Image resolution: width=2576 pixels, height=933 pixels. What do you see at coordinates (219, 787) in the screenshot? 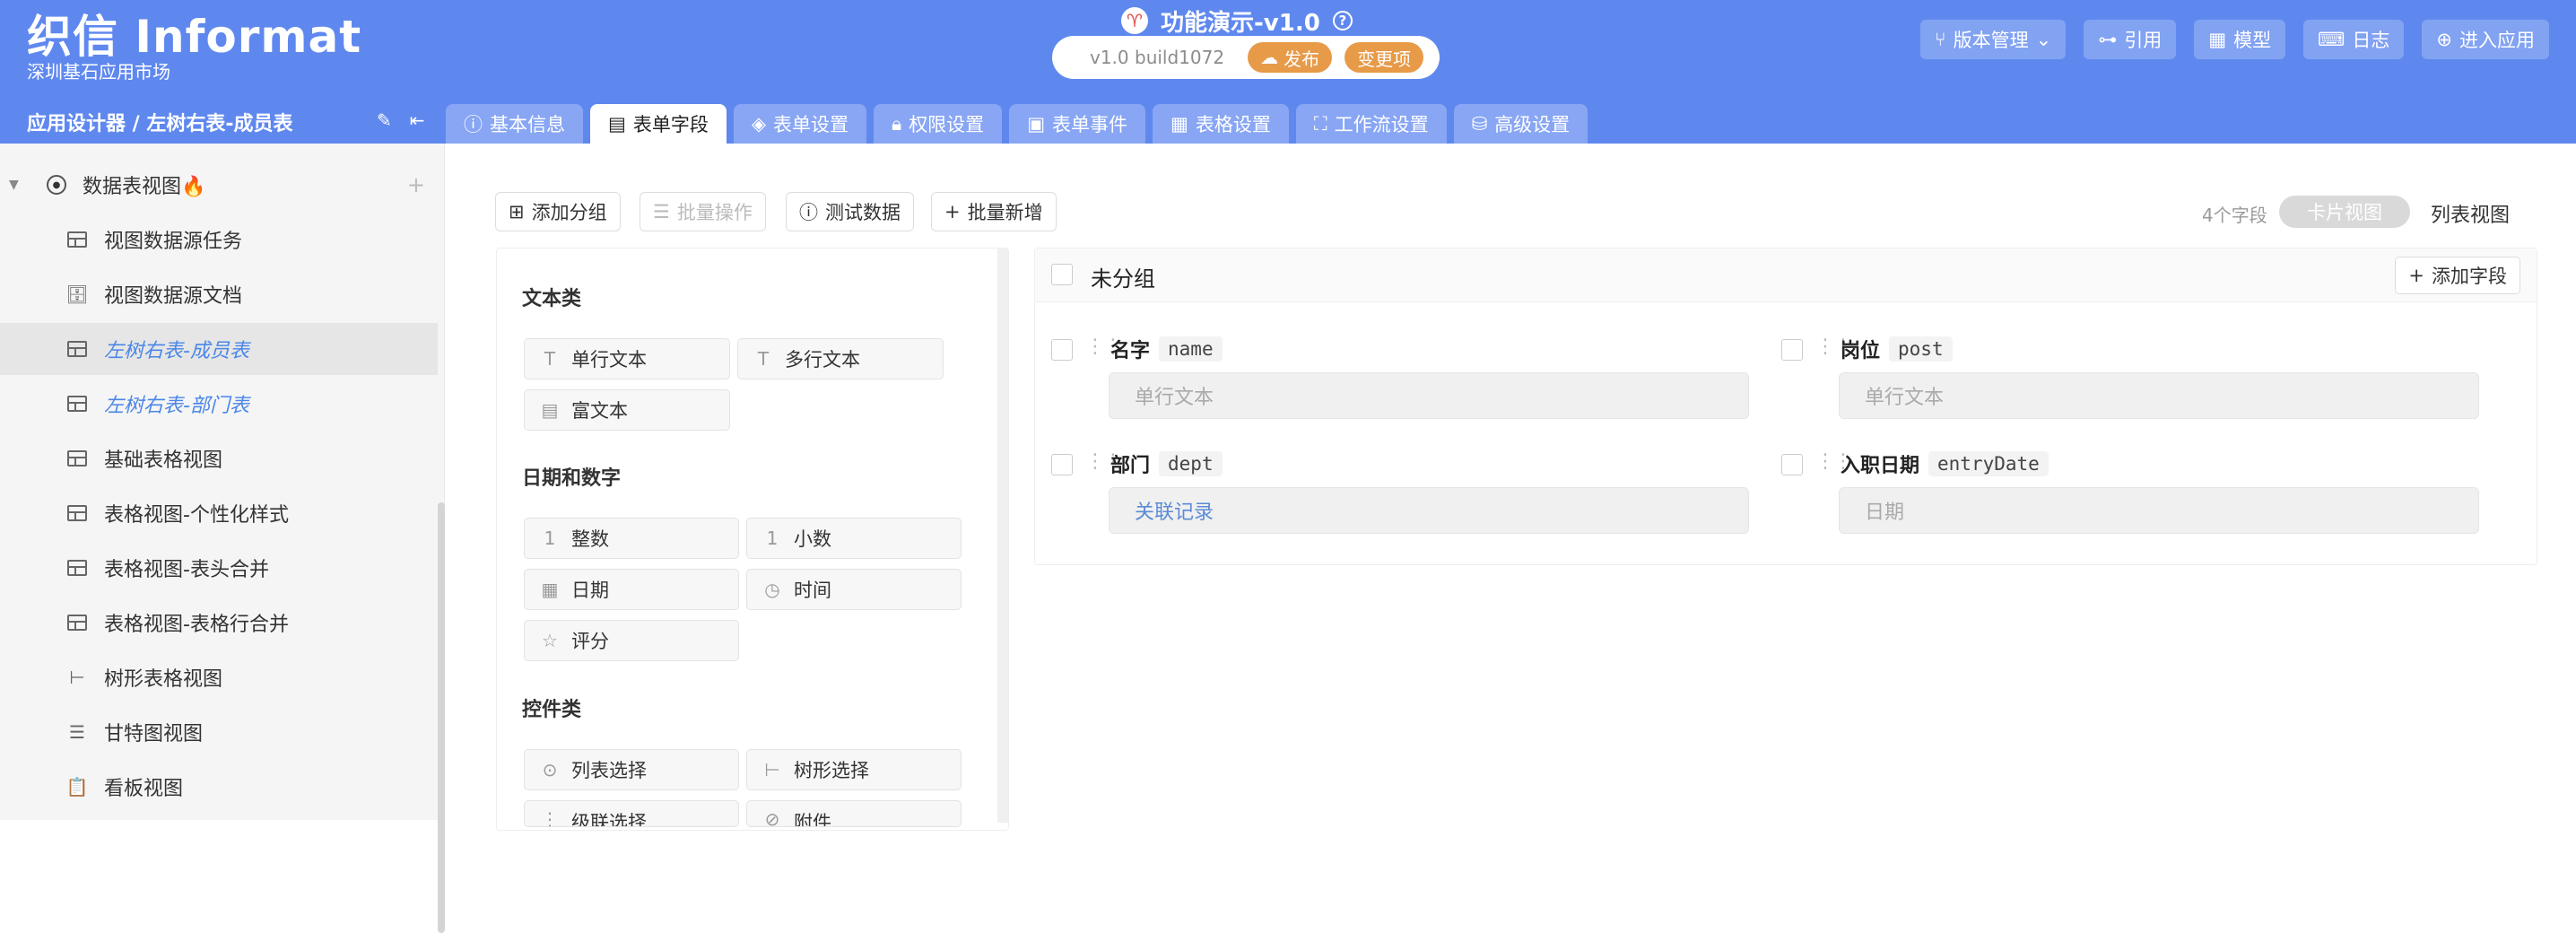
I see `sidebar-item: 📋 看板视图` at bounding box center [219, 787].